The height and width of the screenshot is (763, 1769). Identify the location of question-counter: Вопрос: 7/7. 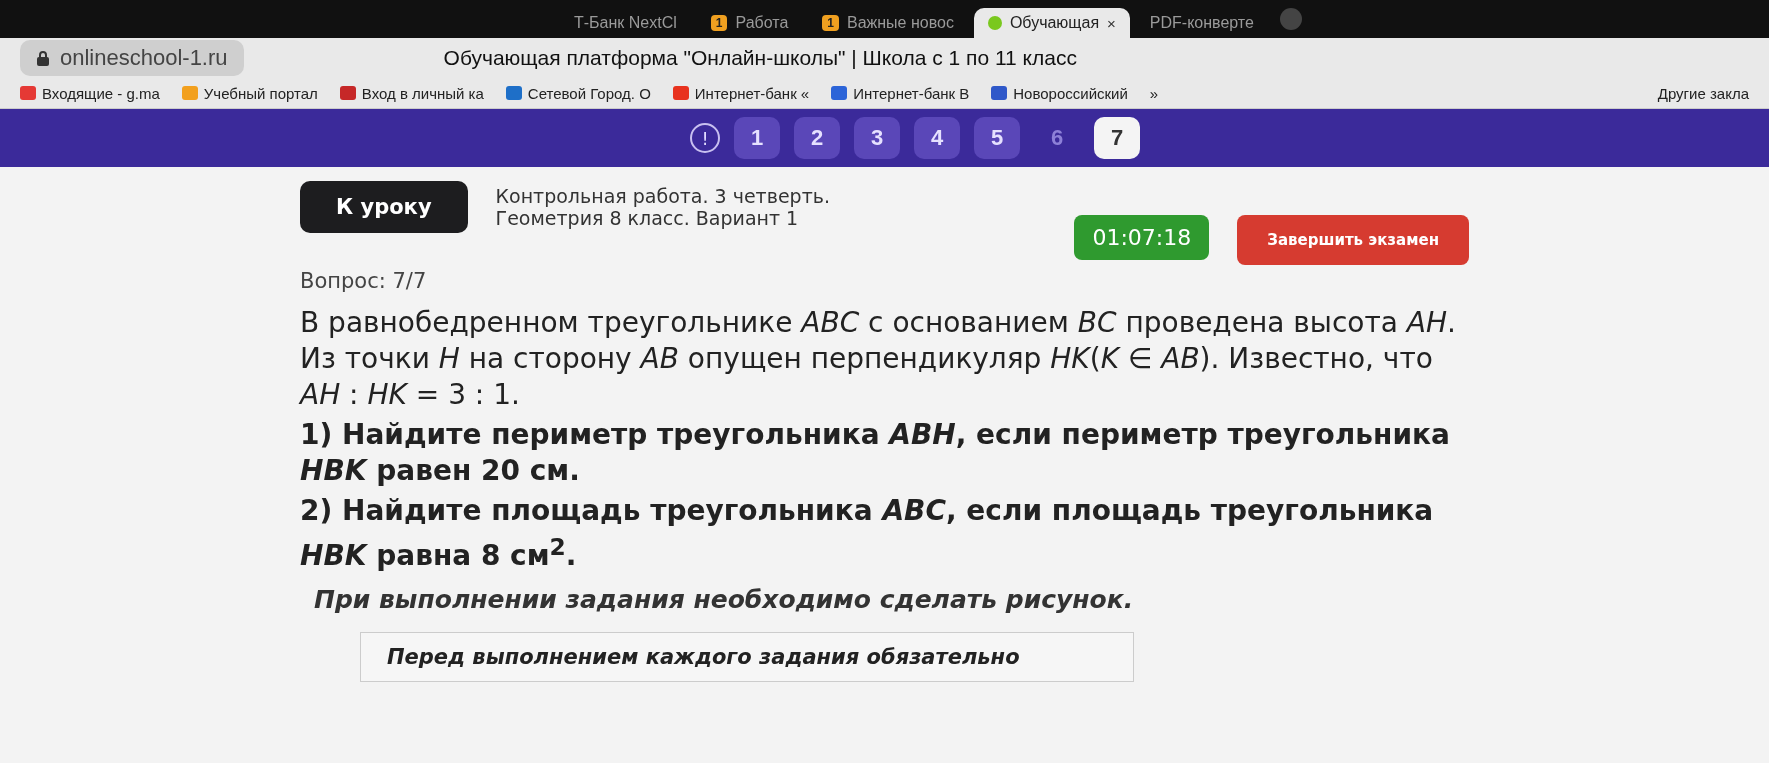
(363, 281).